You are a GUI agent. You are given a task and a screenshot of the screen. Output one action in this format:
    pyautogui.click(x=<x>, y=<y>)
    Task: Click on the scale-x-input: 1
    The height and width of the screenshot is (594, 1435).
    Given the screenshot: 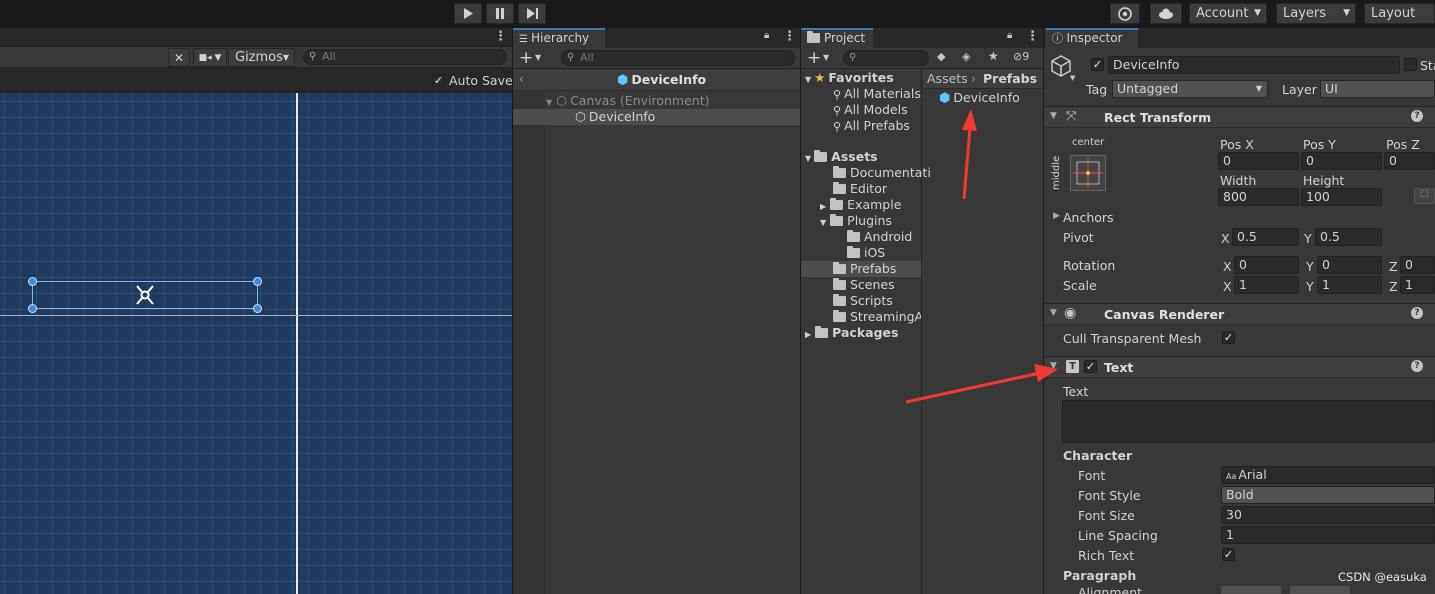 What is the action you would take?
    pyautogui.click(x=1266, y=285)
    